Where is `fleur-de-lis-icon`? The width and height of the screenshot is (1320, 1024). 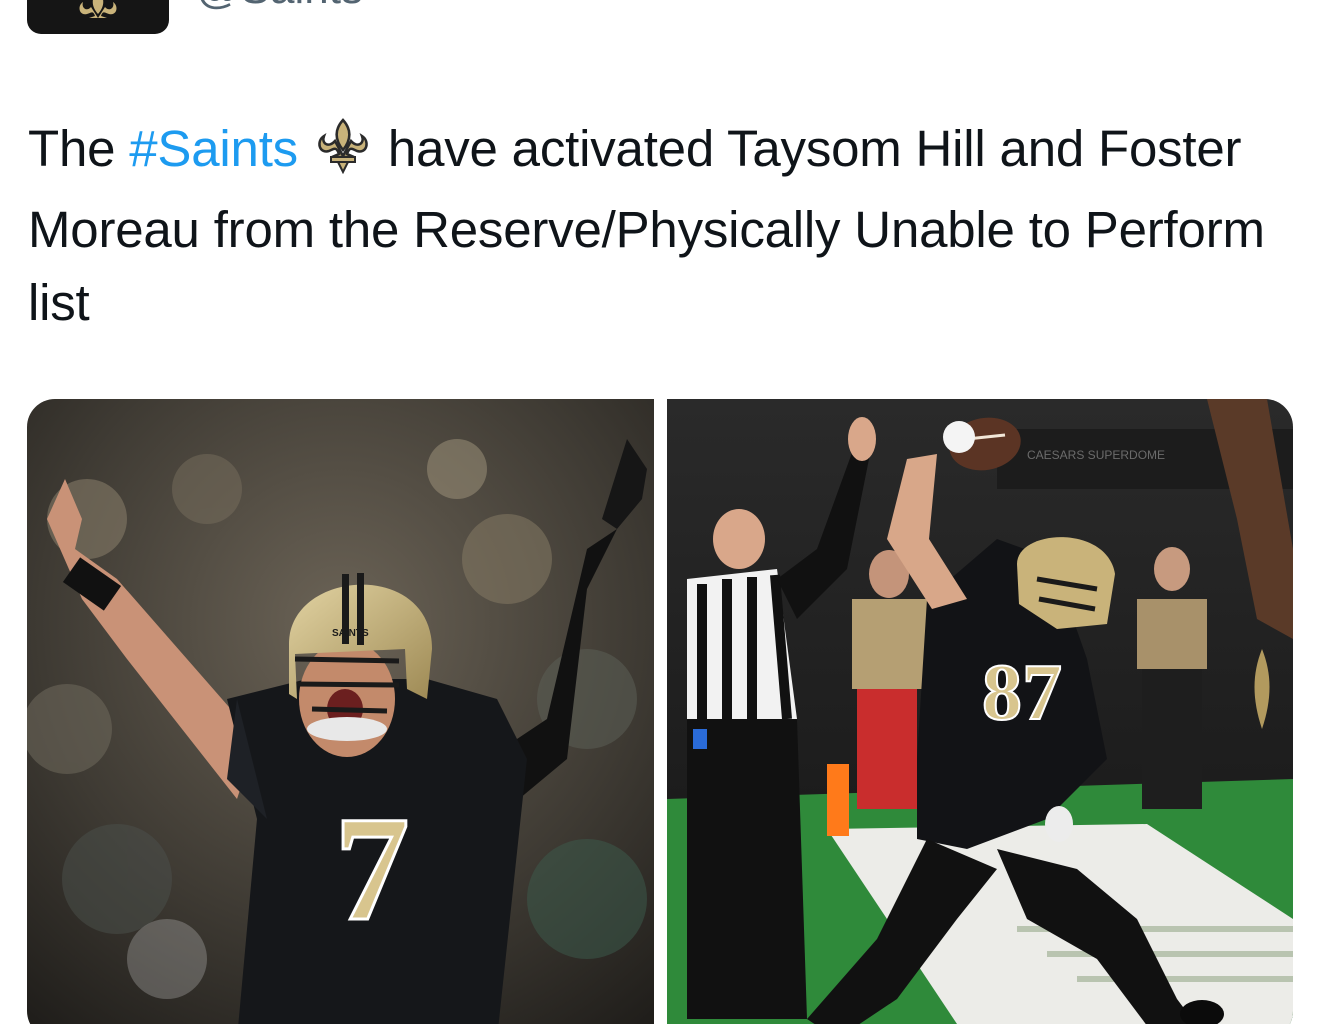 fleur-de-lis-icon is located at coordinates (98, 9).